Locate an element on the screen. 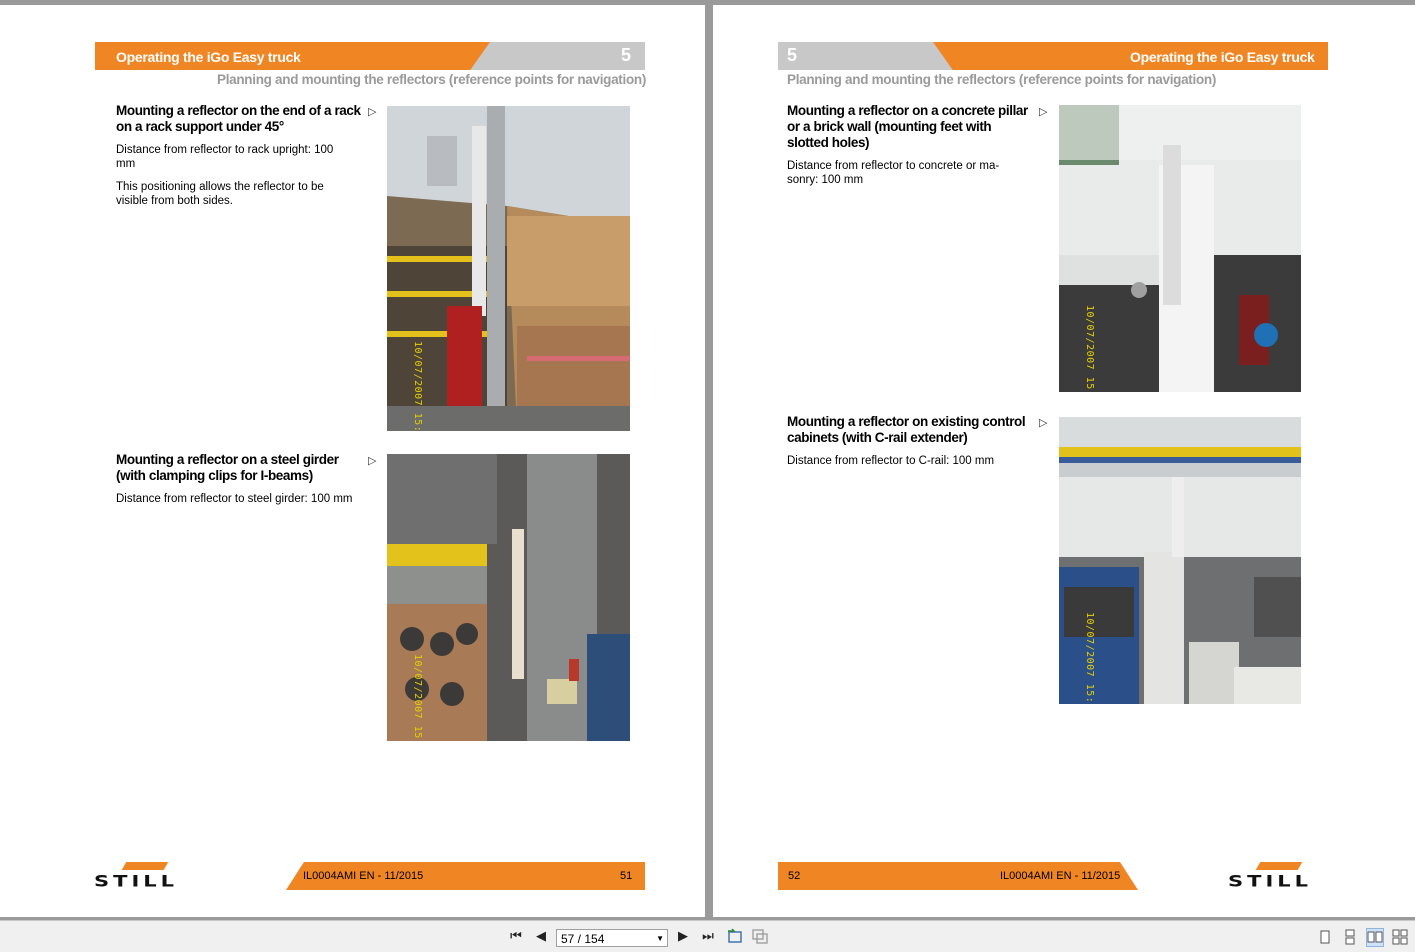 The width and height of the screenshot is (1415, 952). prev-page-icon: ◀ is located at coordinates (541, 936).